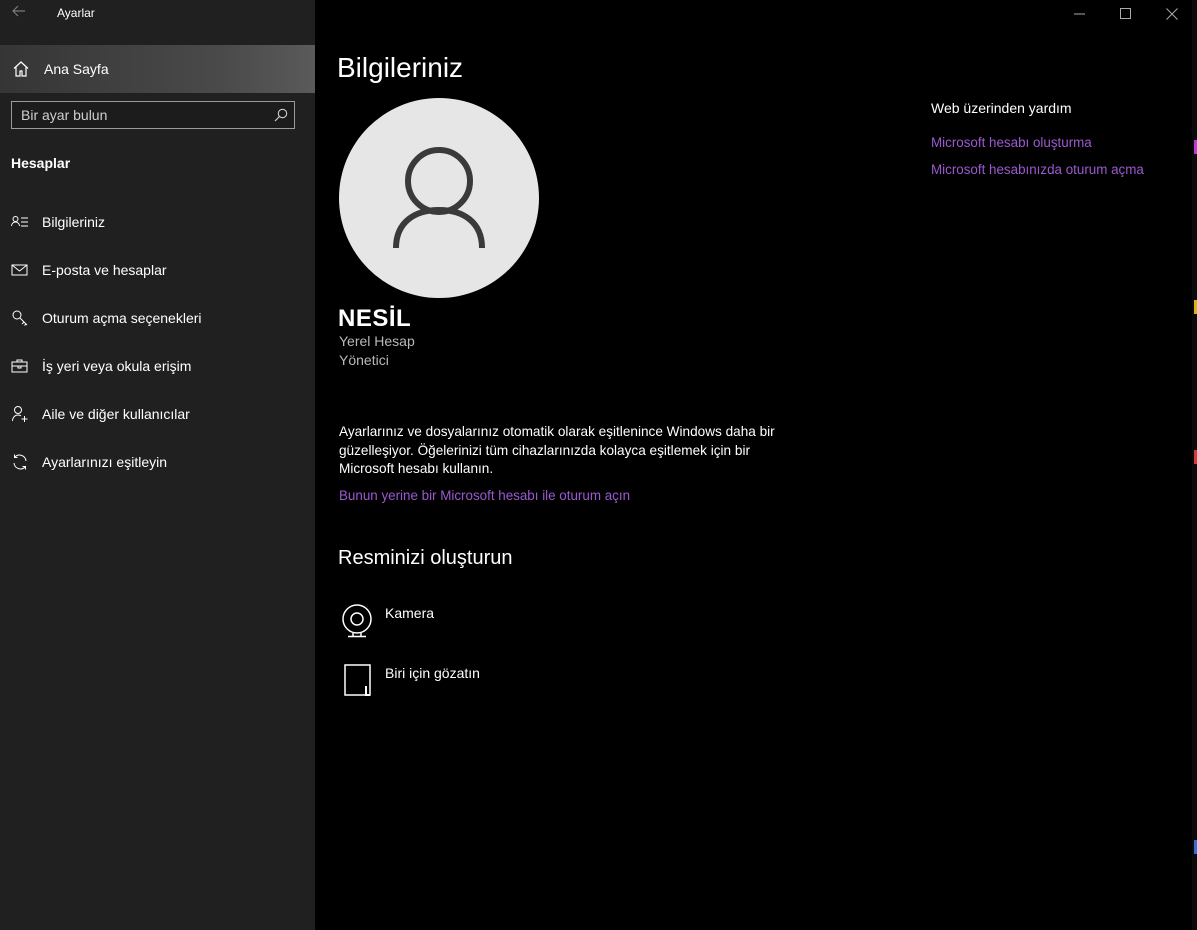  I want to click on maximize-button, so click(1126, 14).